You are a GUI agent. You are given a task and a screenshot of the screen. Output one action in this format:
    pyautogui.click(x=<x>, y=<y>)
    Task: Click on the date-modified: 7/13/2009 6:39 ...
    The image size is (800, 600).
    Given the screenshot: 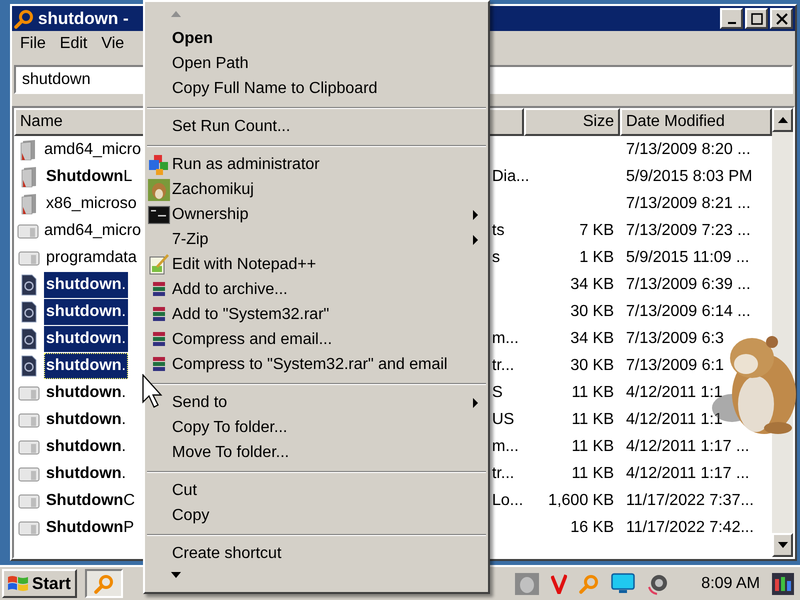 What is the action you would take?
    pyautogui.click(x=688, y=284)
    